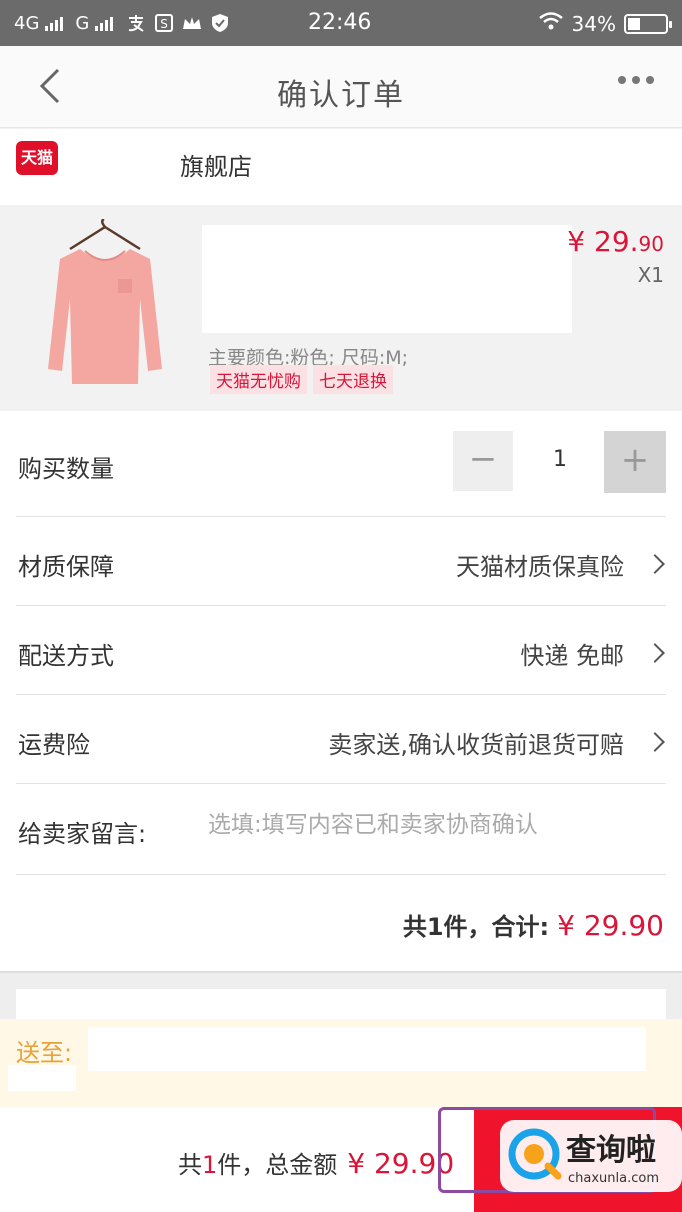 Image resolution: width=682 pixels, height=1212 pixels. I want to click on subtotal-label: 共1件，合计:, so click(476, 927).